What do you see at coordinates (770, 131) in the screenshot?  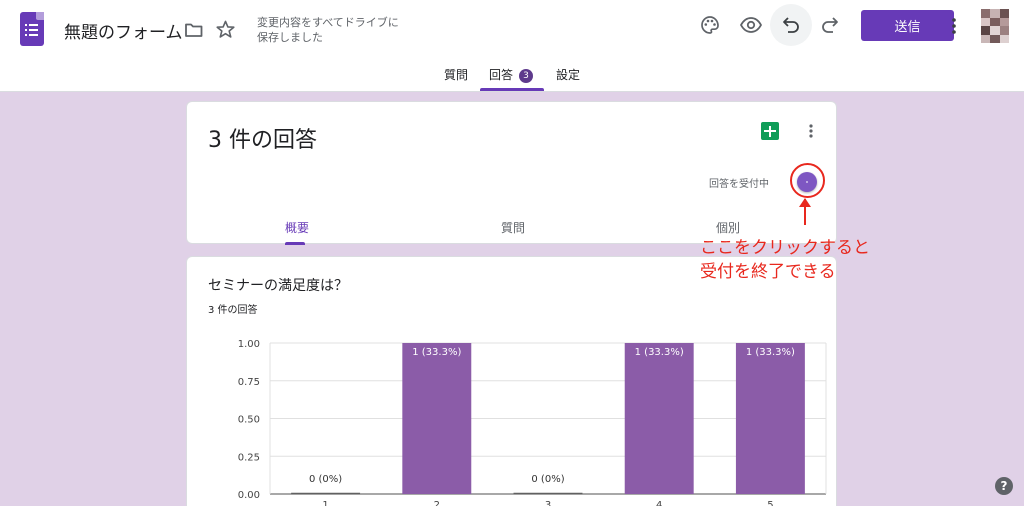 I see `sheets-icon` at bounding box center [770, 131].